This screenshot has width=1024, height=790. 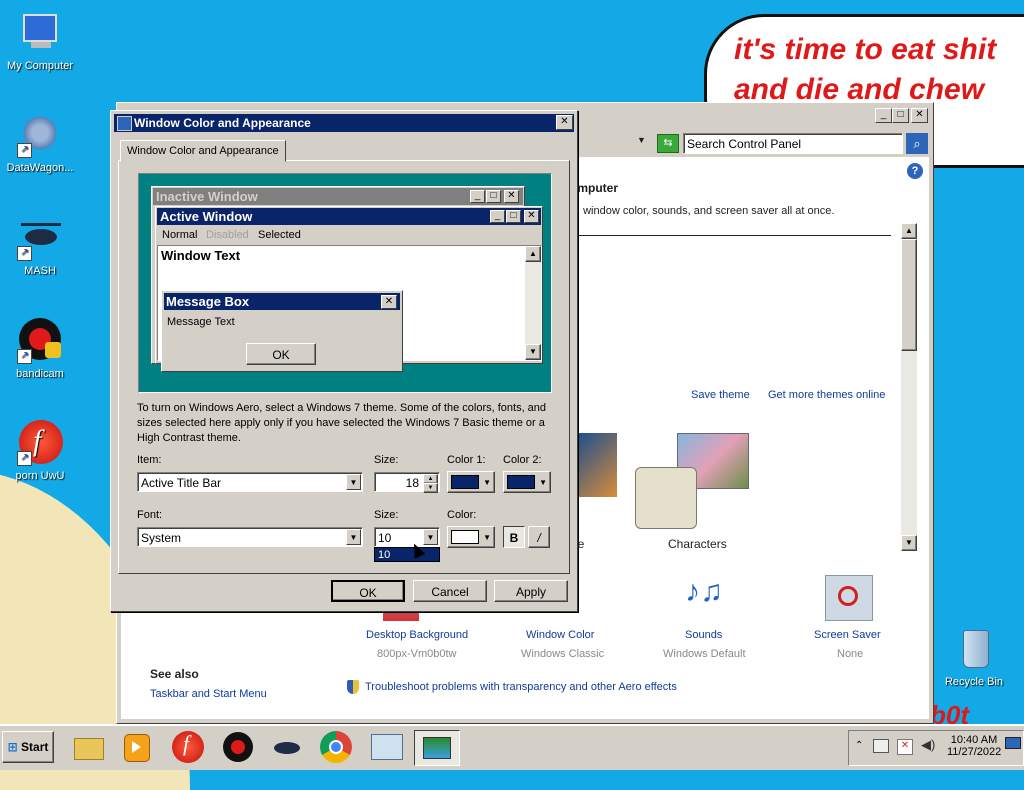 What do you see at coordinates (250, 537) in the screenshot?
I see `font-select: System ▼` at bounding box center [250, 537].